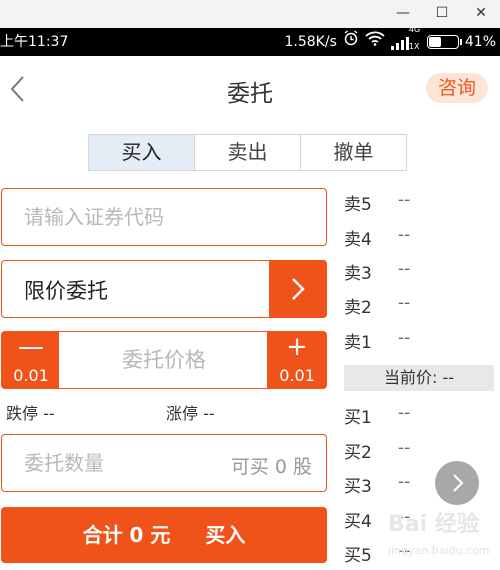 Image resolution: width=500 pixels, height=570 pixels. I want to click on consult-button: 咨询, so click(457, 88).